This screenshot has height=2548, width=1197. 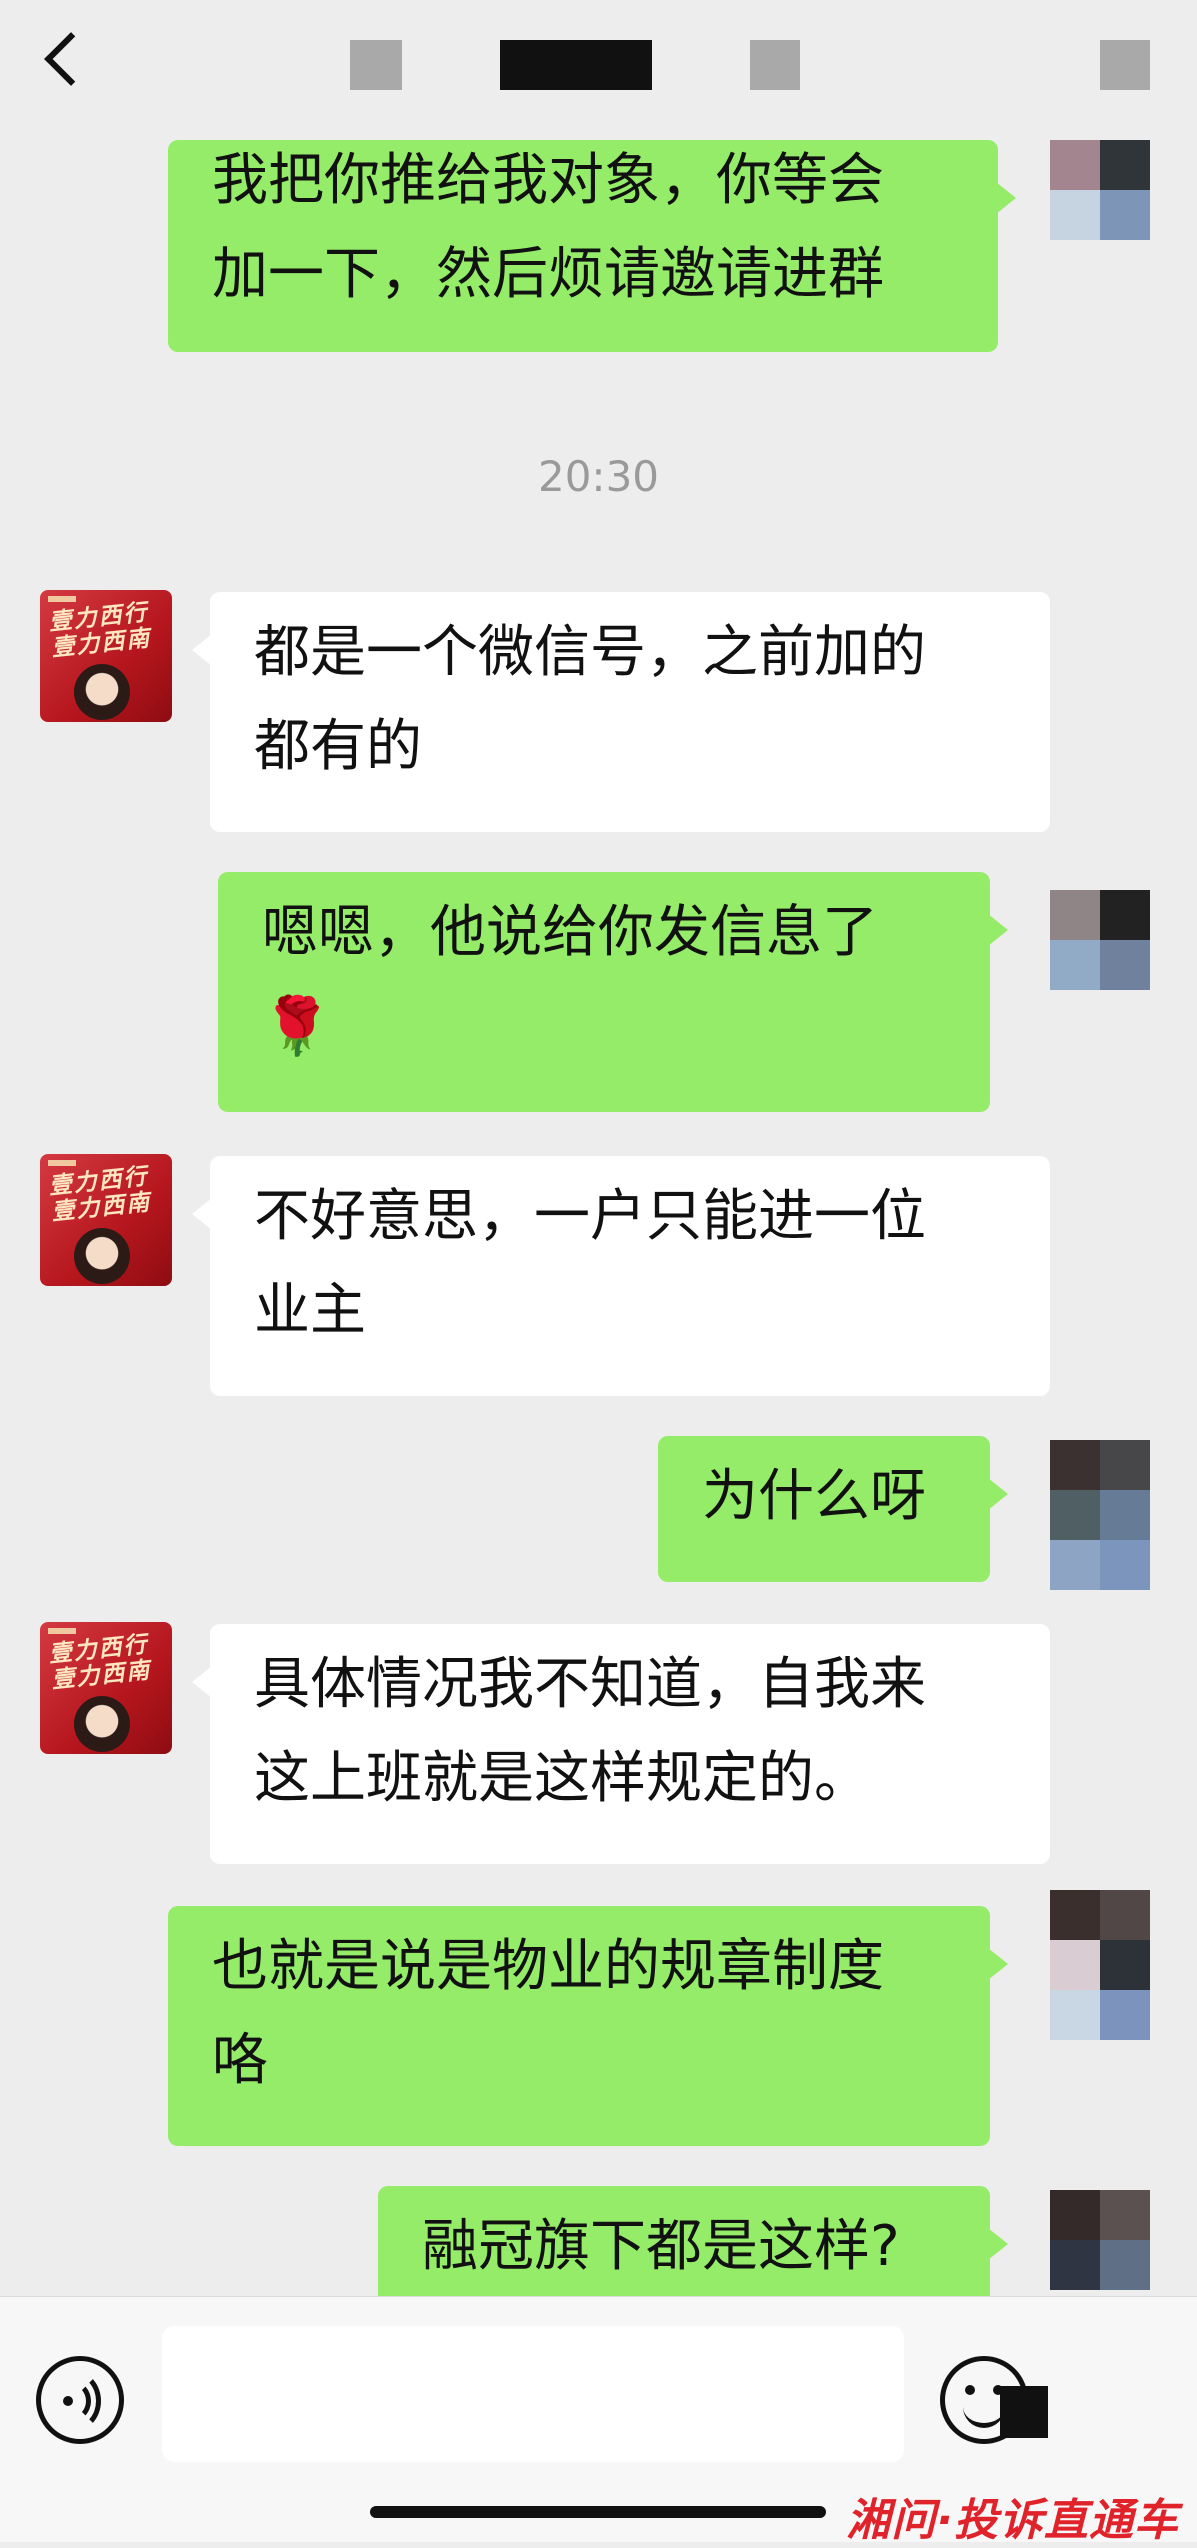 I want to click on timestamp: 20:30, so click(x=598, y=476).